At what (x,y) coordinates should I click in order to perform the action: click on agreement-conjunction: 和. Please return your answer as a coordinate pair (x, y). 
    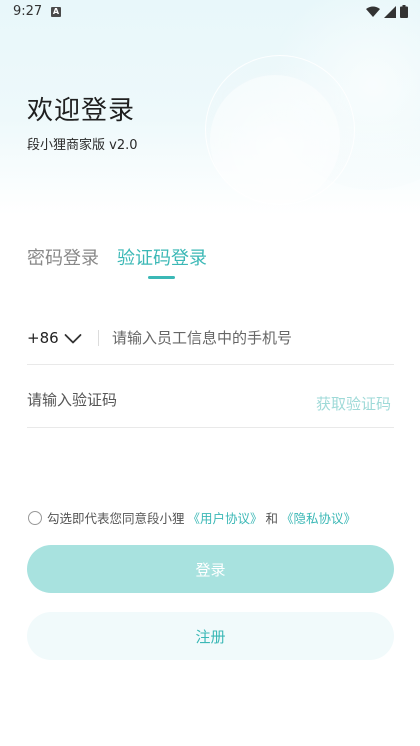
    Looking at the image, I should click on (272, 518).